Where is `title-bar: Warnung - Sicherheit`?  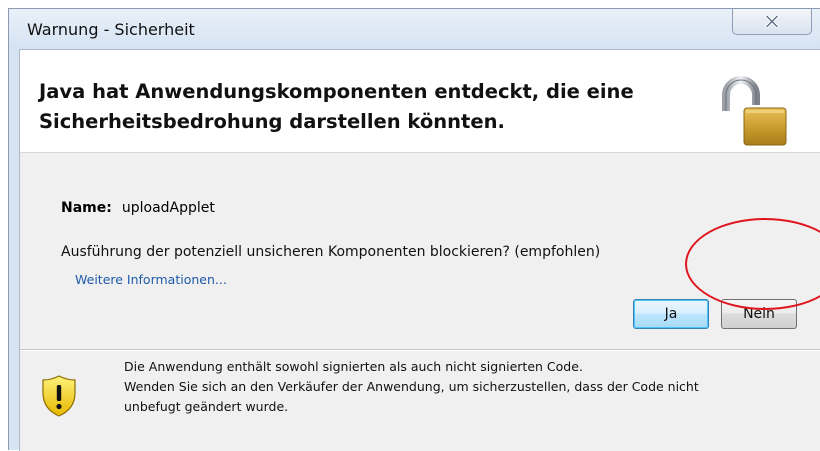
title-bar: Warnung - Sicherheit is located at coordinates (414, 29).